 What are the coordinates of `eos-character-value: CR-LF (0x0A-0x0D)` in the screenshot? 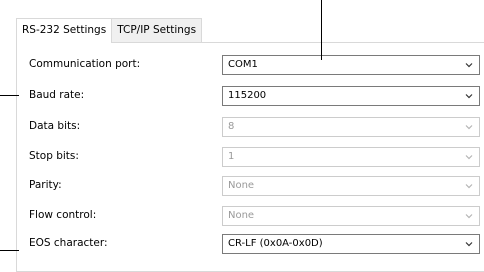 It's located at (275, 243).